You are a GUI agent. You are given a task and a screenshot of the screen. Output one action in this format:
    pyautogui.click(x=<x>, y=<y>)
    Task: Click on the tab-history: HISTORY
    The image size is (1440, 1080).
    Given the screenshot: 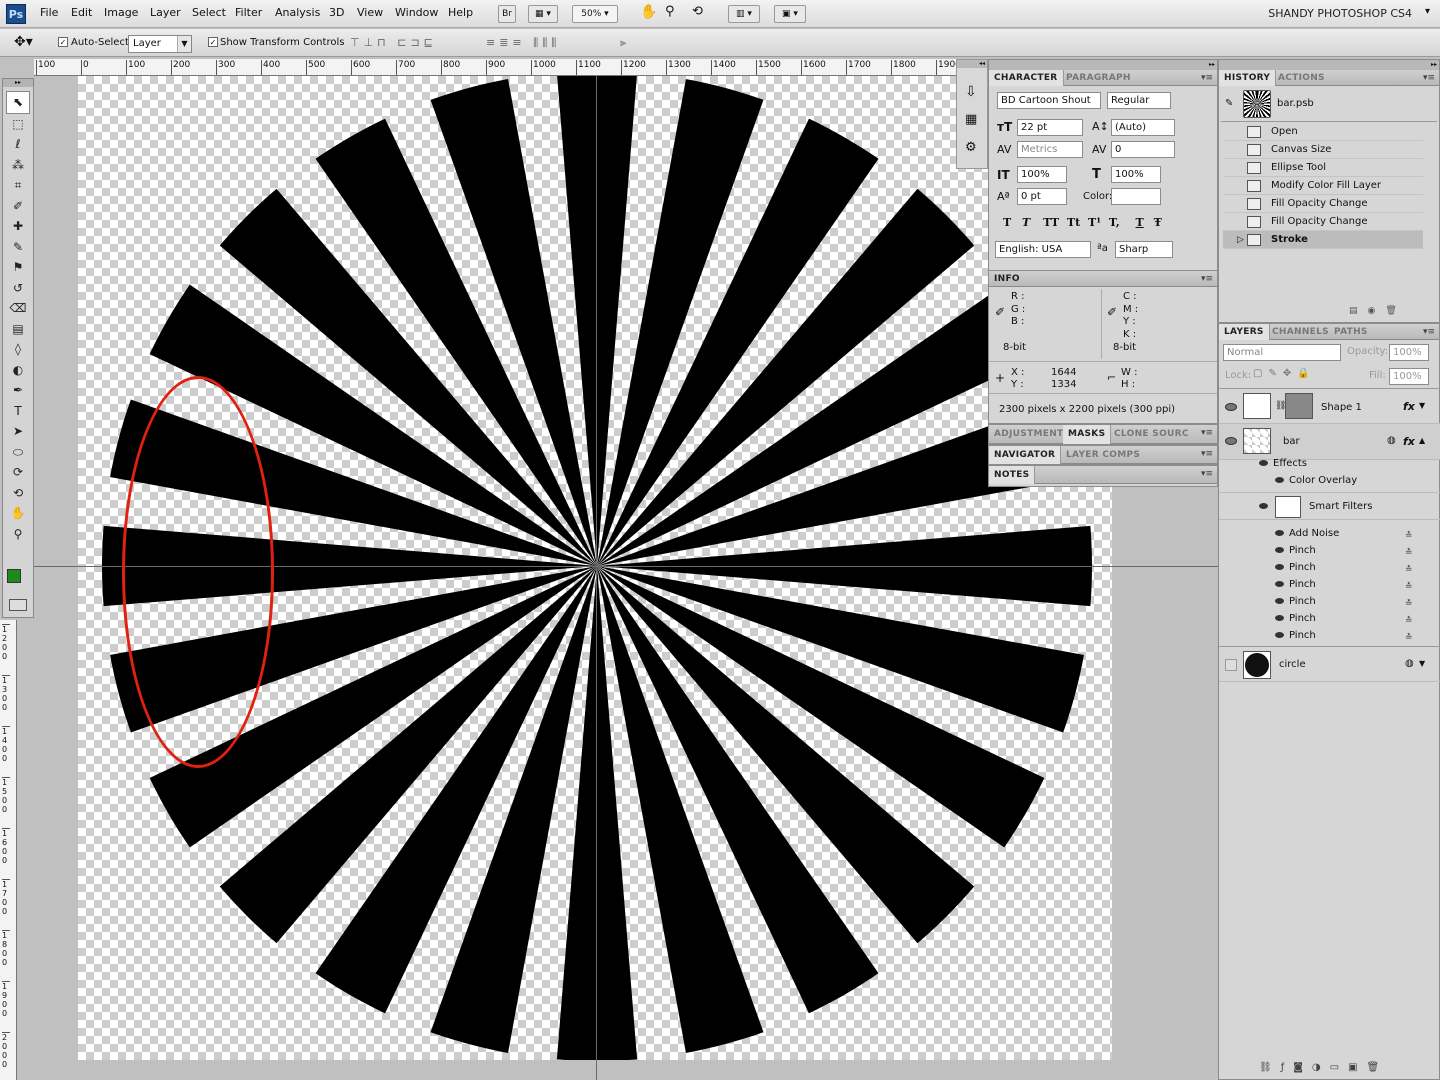 What is the action you would take?
    pyautogui.click(x=1248, y=78)
    